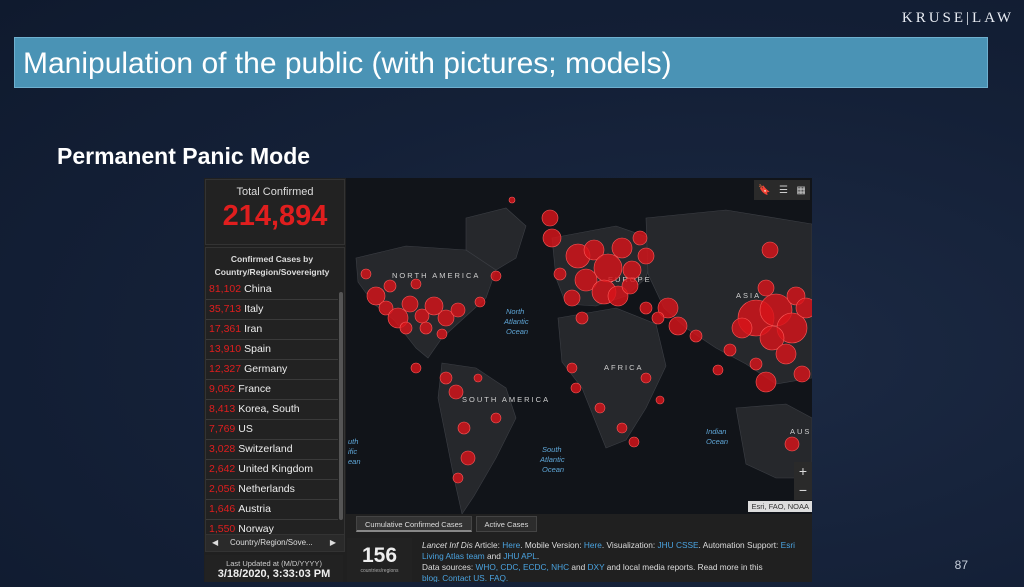 This screenshot has height=587, width=1024. Describe the element at coordinates (800, 190) in the screenshot. I see `basemap-gallery-icon: ▦` at that location.